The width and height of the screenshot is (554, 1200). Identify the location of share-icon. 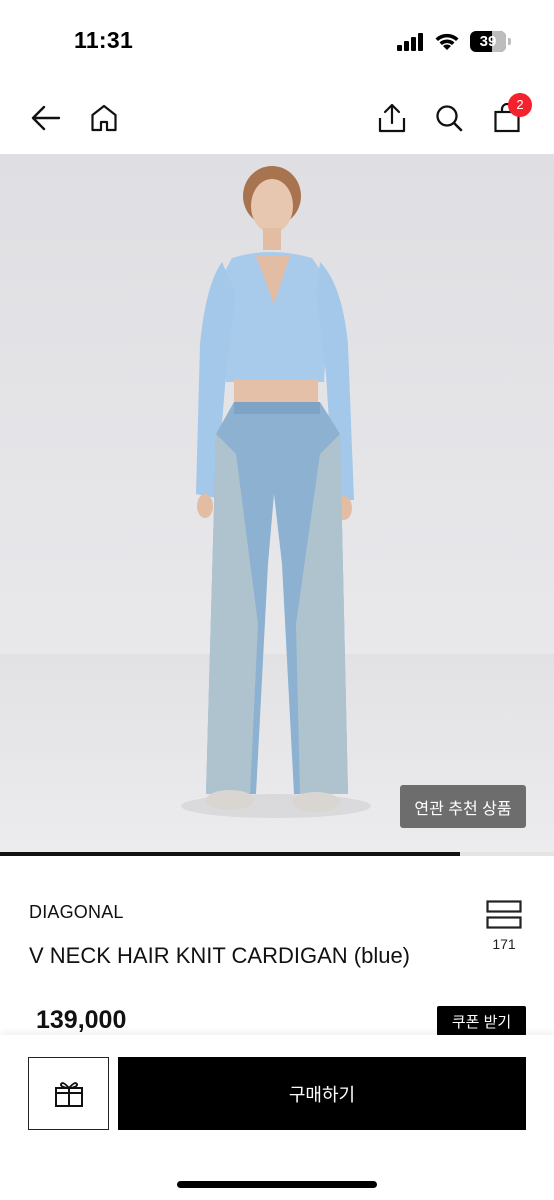
(392, 118).